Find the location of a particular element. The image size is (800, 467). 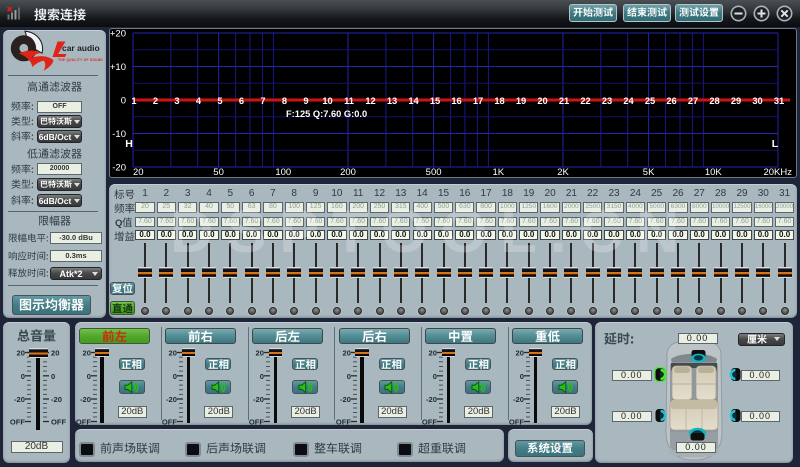

svg-text: L is located at coordinates (775, 144).